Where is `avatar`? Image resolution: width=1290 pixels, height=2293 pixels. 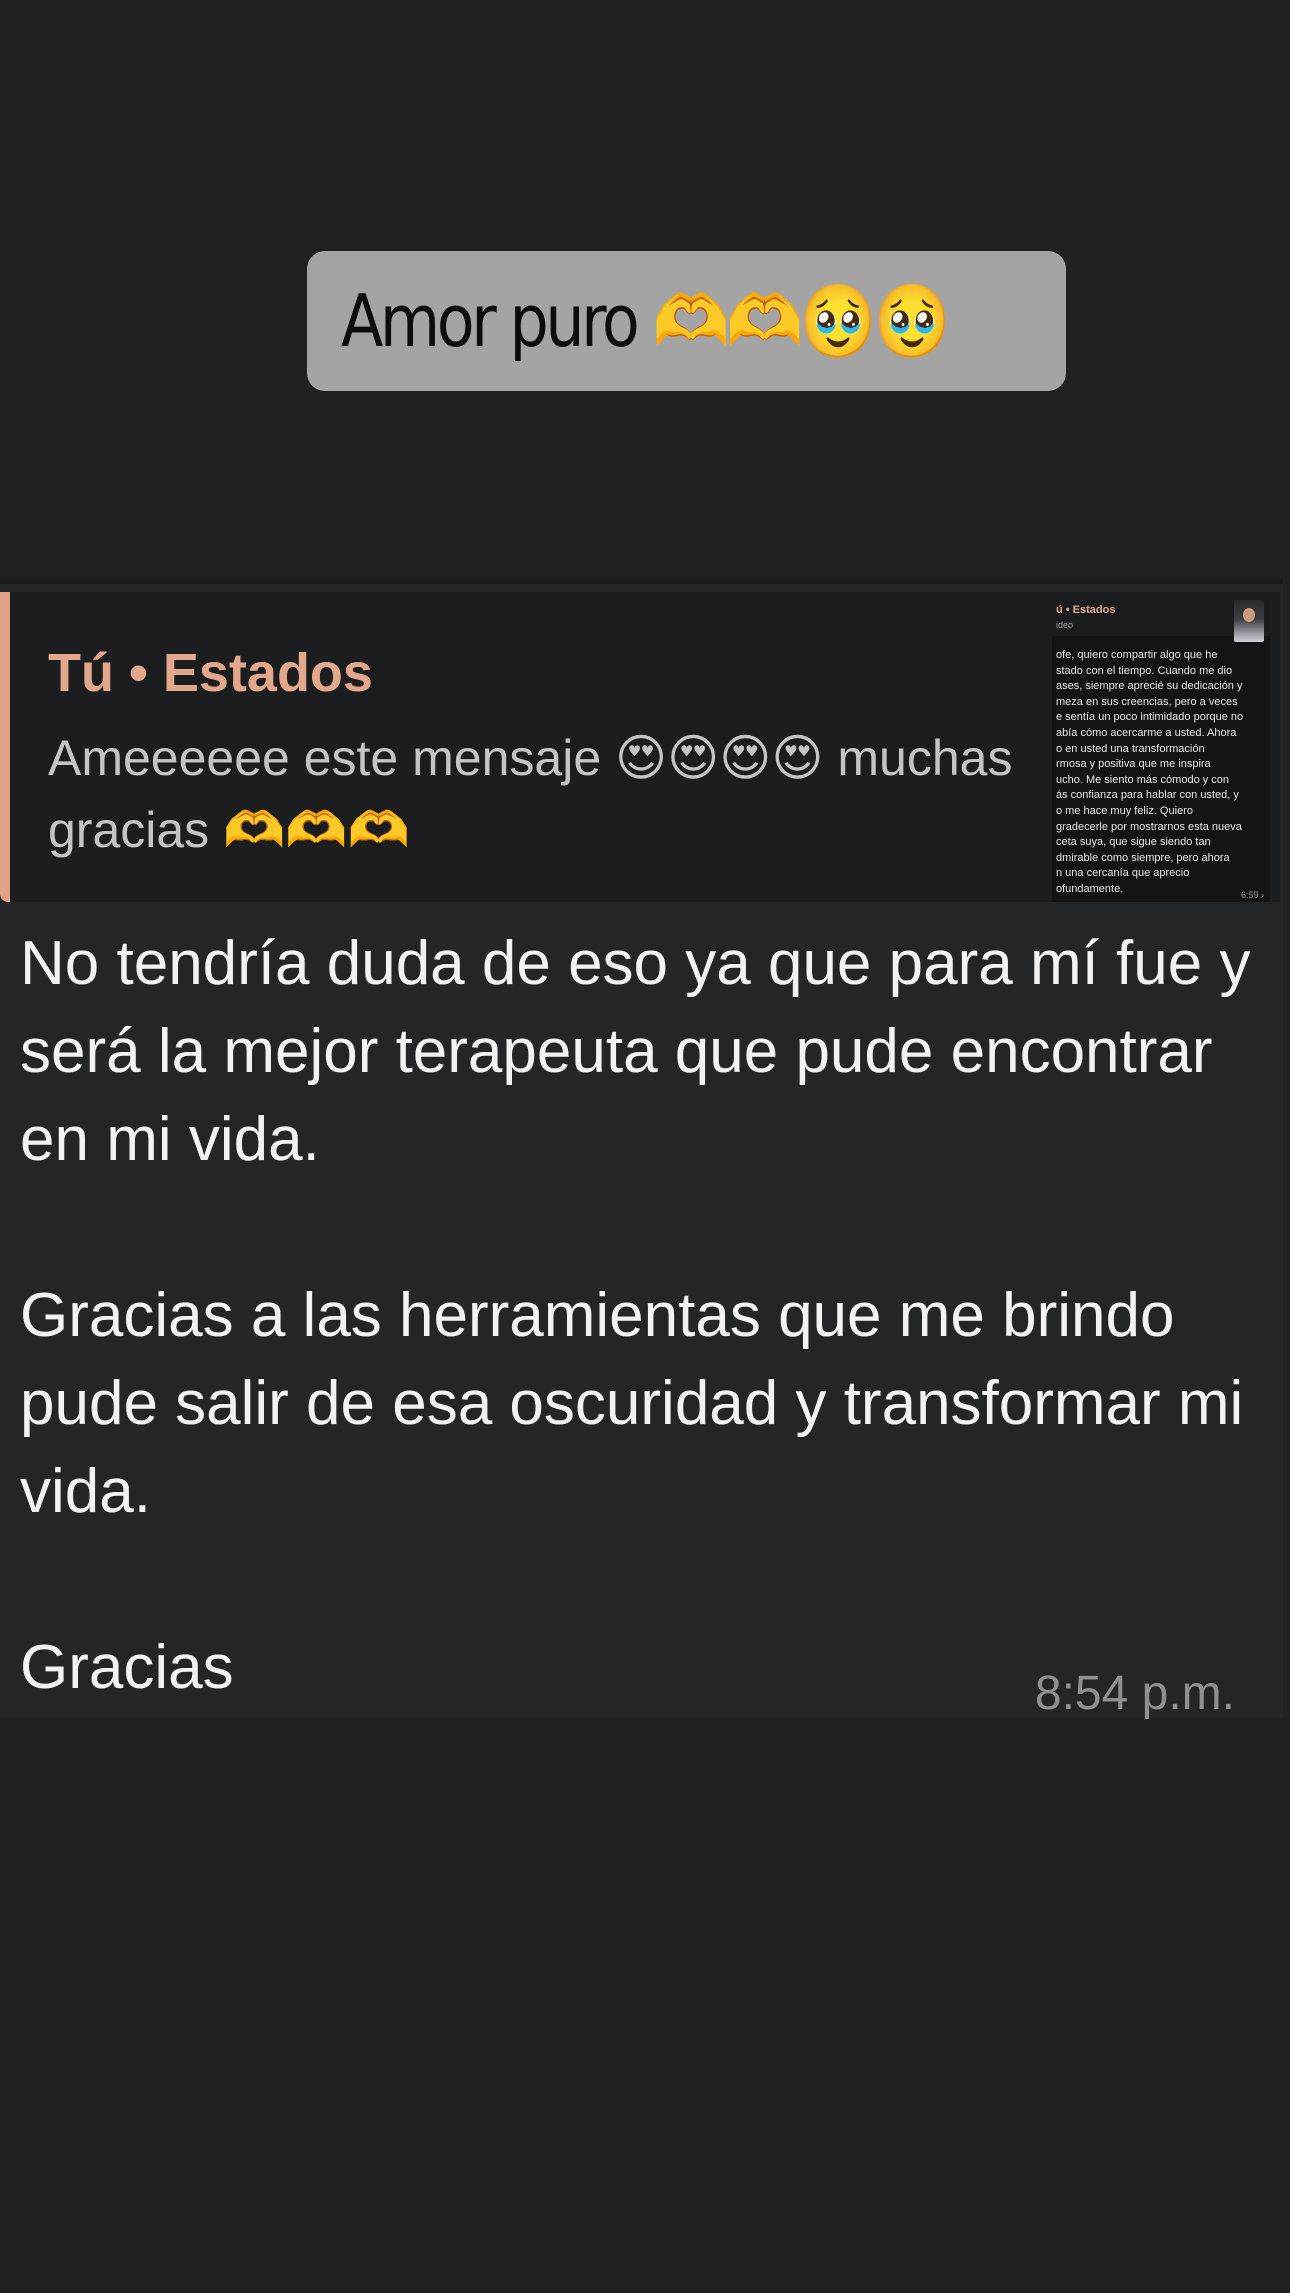 avatar is located at coordinates (1249, 621).